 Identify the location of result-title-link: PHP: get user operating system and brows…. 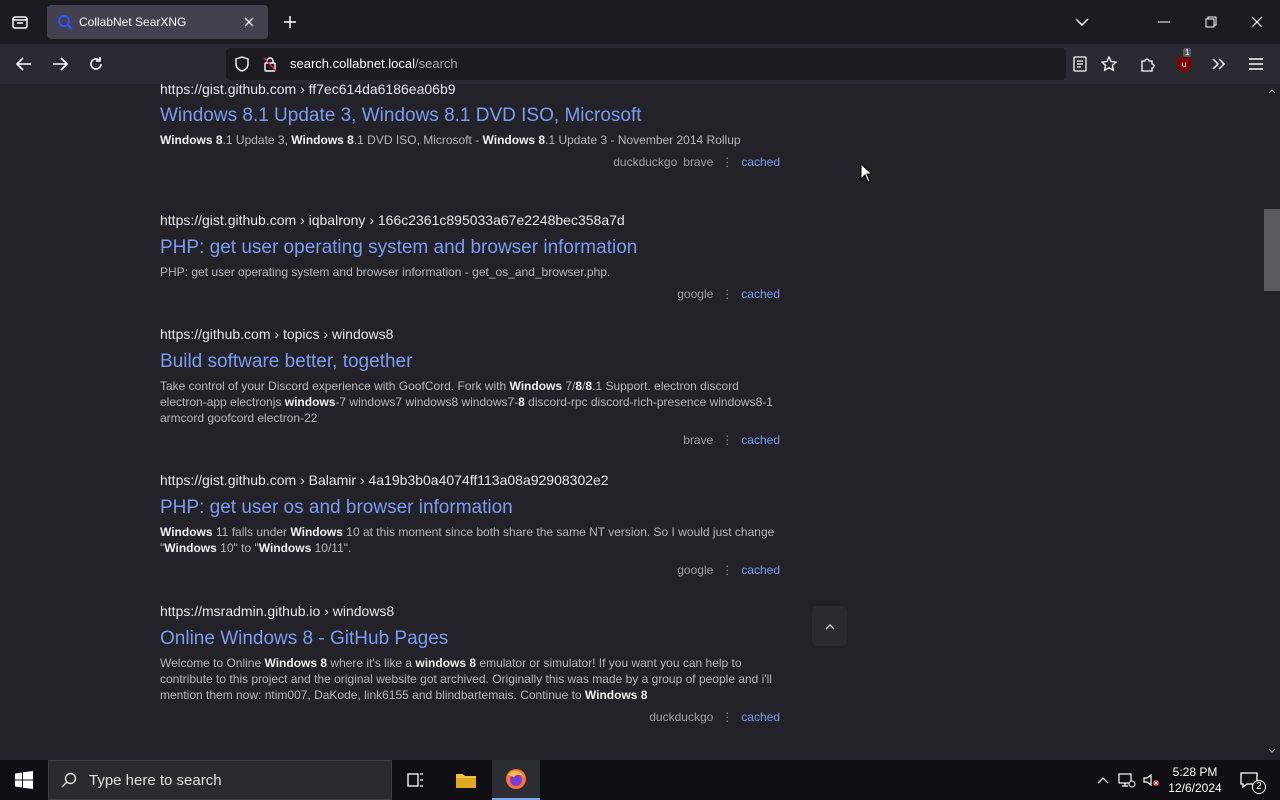
(470, 248).